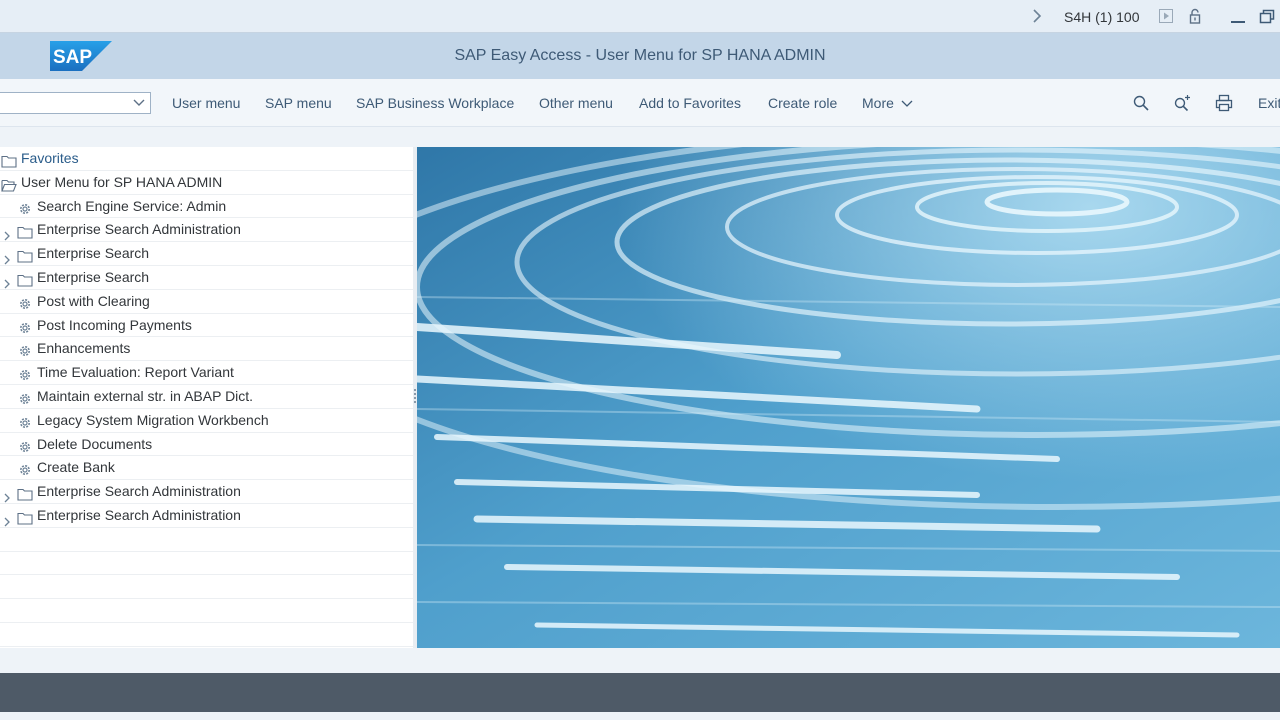 The width and height of the screenshot is (1280, 720). I want to click on play-icon, so click(1166, 16).